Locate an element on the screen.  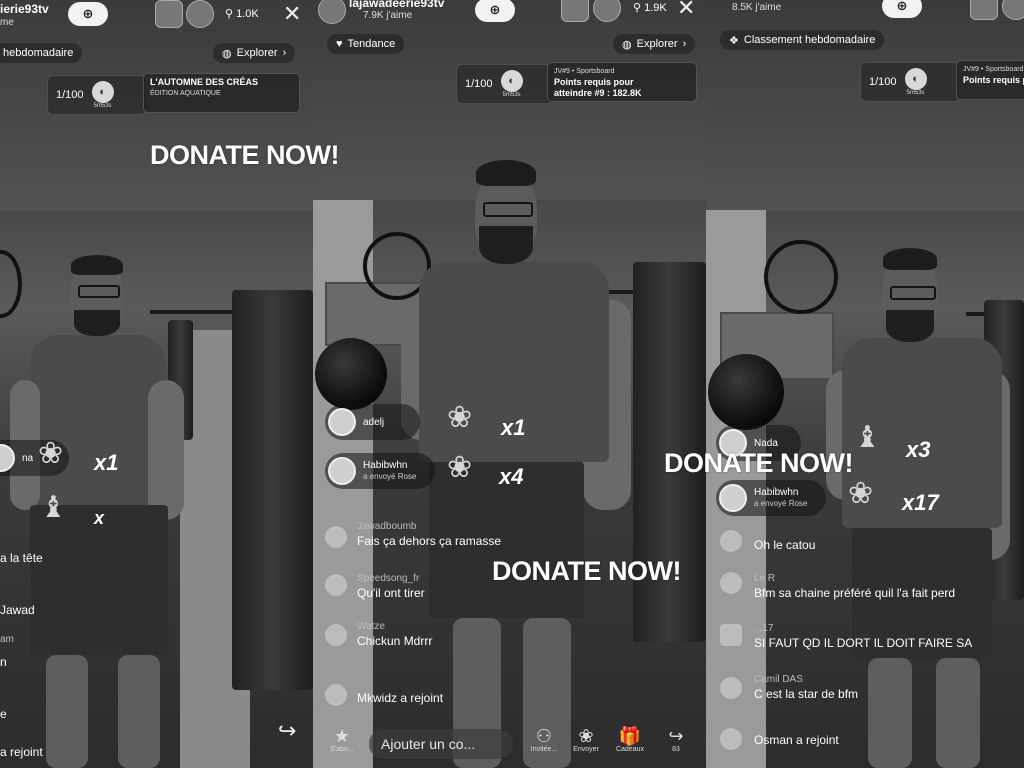
chat-message: Speedsong_fr Qu'il ont tirer is located at coordinates (391, 586).